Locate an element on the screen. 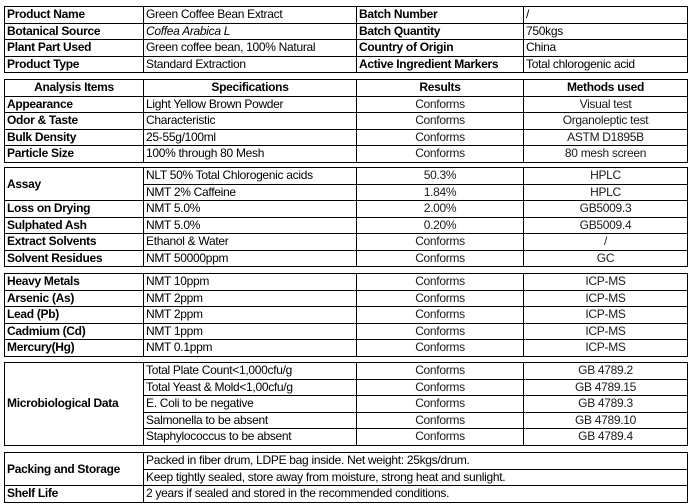 This screenshot has height=504, width=690. result: 50.3% is located at coordinates (440, 176).